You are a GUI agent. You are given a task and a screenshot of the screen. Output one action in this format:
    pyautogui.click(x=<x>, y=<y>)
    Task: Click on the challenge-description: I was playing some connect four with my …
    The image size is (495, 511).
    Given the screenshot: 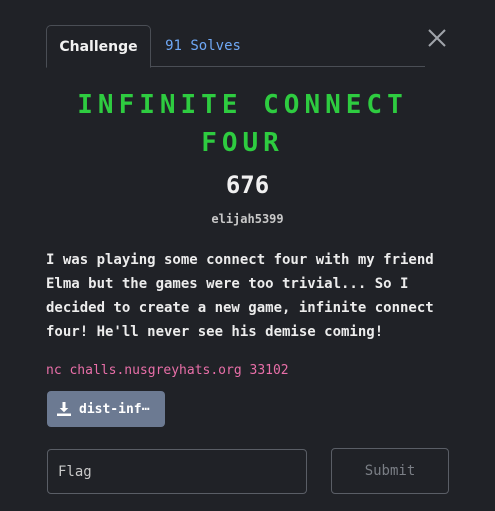 What is the action you would take?
    pyautogui.click(x=240, y=296)
    